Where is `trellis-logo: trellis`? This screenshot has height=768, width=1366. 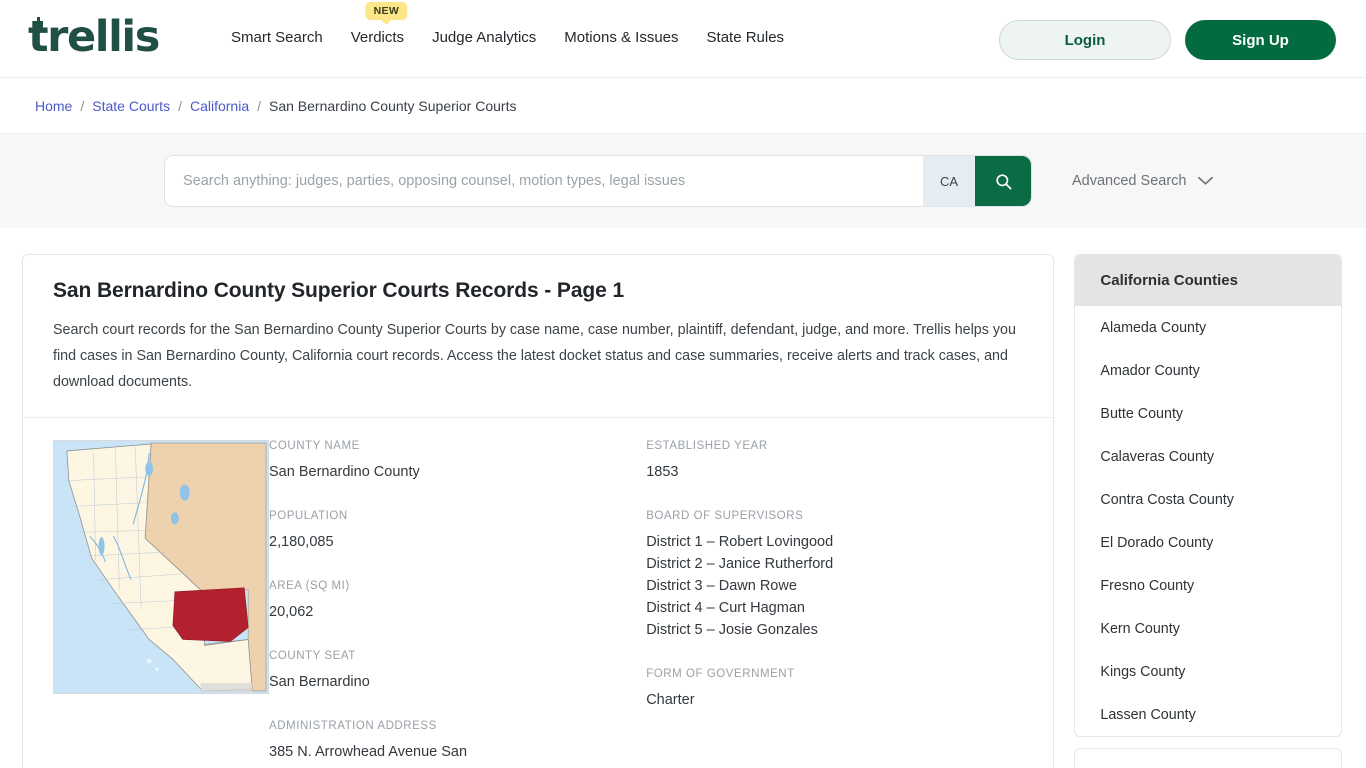 trellis-logo: trellis is located at coordinates (94, 37).